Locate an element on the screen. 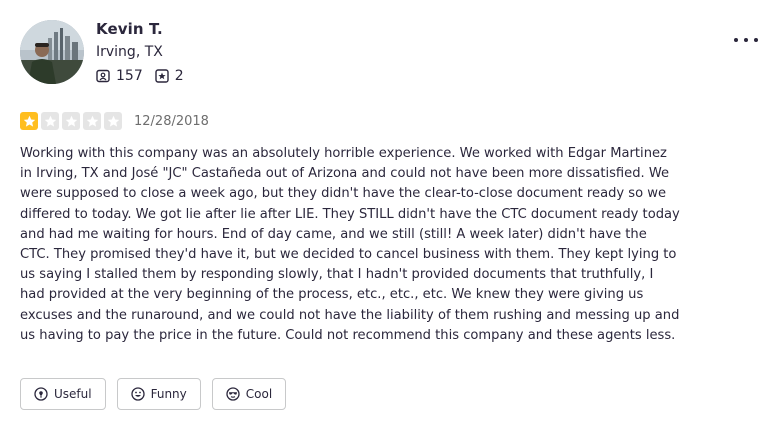 The height and width of the screenshot is (430, 773). useful-button: Useful is located at coordinates (63, 394).